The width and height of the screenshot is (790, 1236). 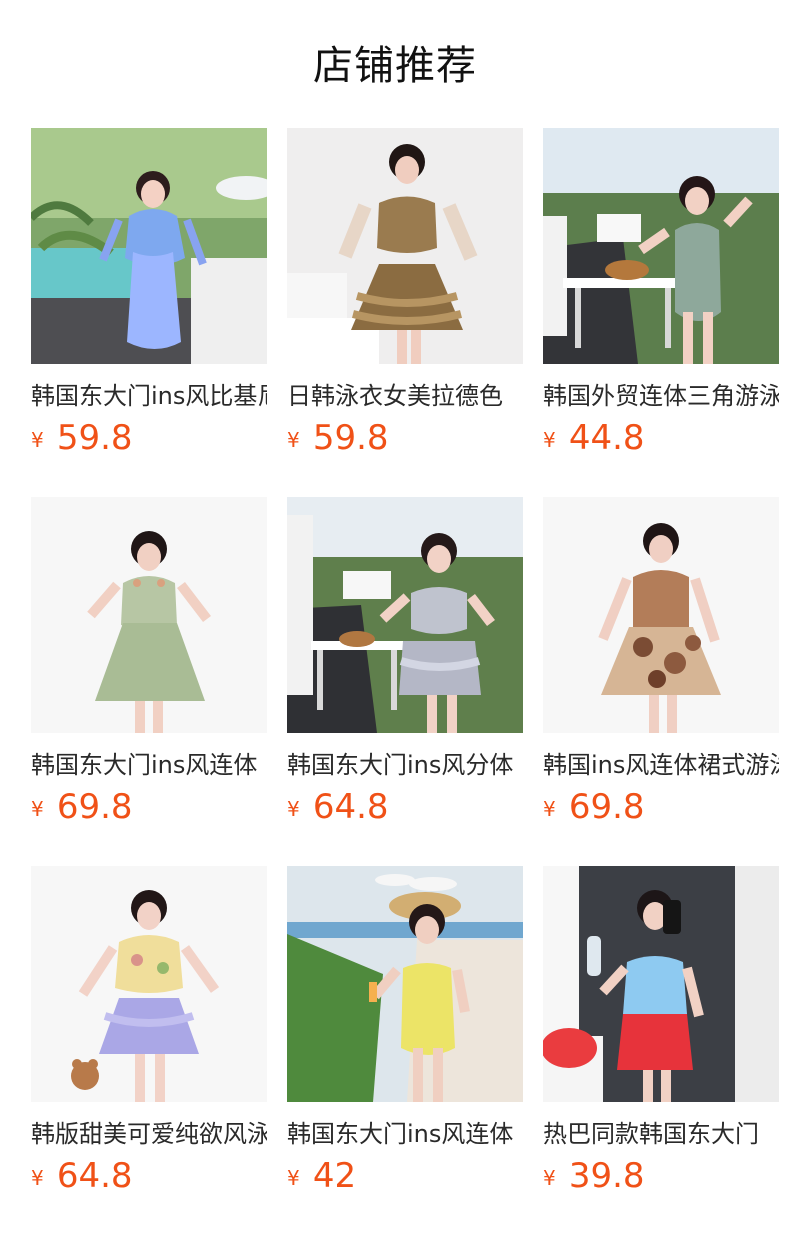 I want to click on product-card: 韩国东大门ins风连体 ¥ 42, so click(x=405, y=1050).